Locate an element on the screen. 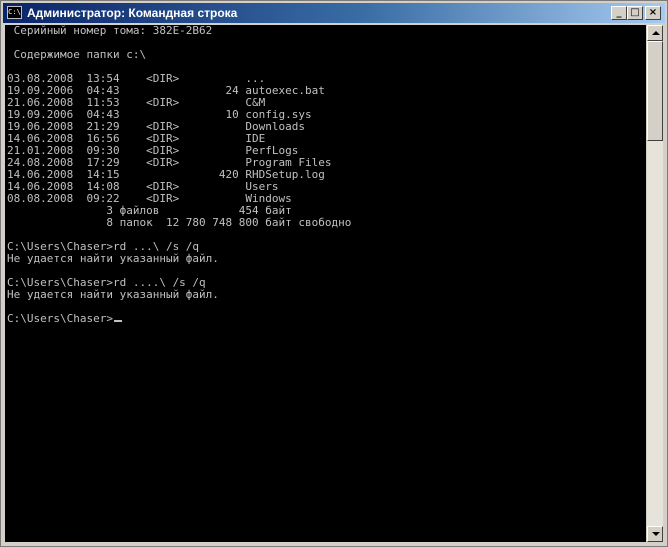 The width and height of the screenshot is (668, 547). arrow-down-icon is located at coordinates (656, 534).